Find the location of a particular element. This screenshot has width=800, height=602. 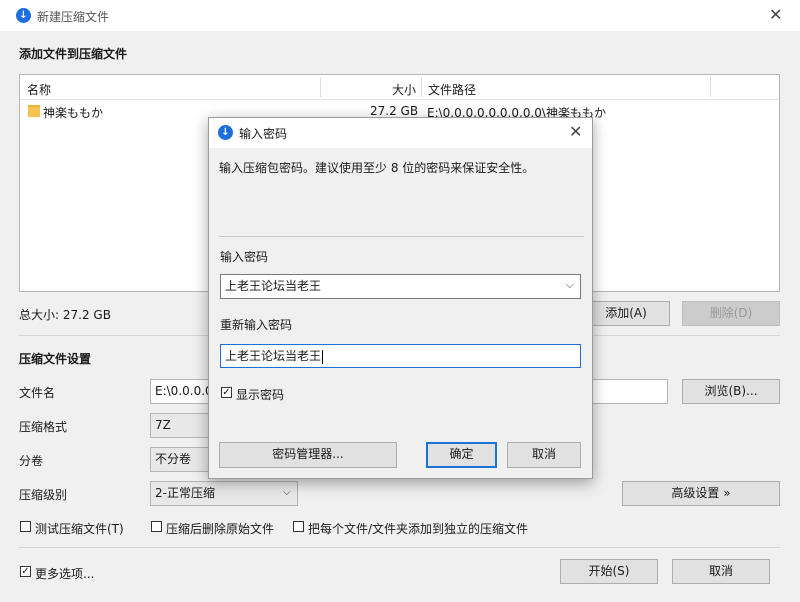

ok-button: 确定 is located at coordinates (461, 455).